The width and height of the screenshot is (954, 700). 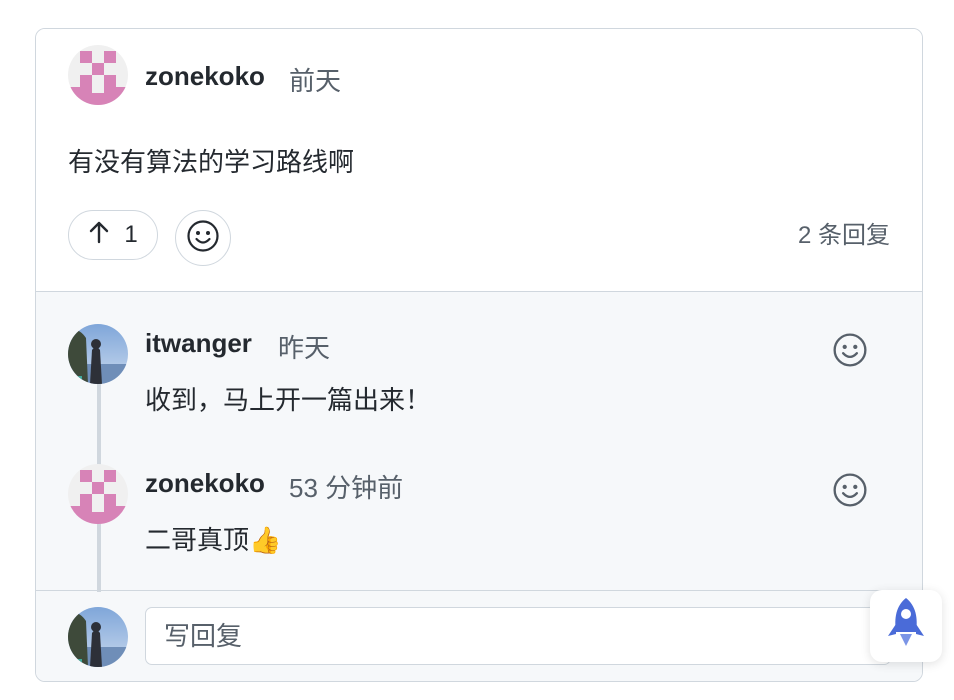 What do you see at coordinates (211, 162) in the screenshot?
I see `comment-body: 有没有算法的学习路线啊` at bounding box center [211, 162].